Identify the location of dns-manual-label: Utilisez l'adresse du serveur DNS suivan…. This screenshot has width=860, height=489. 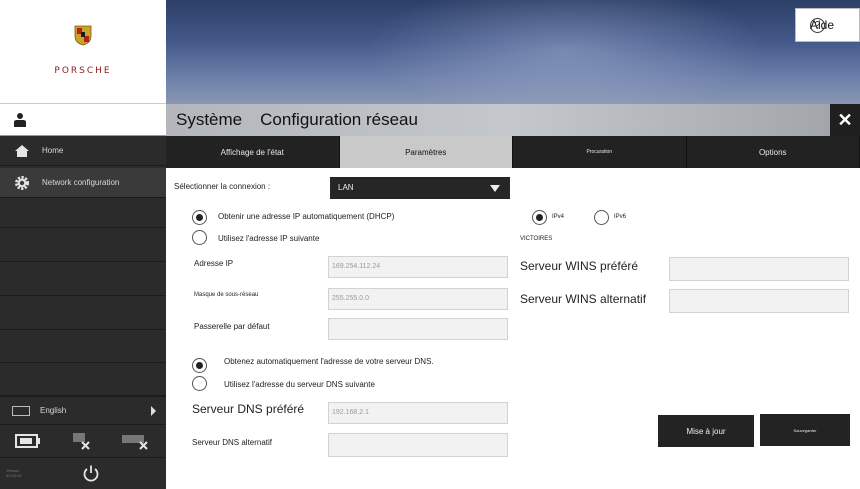
(299, 384).